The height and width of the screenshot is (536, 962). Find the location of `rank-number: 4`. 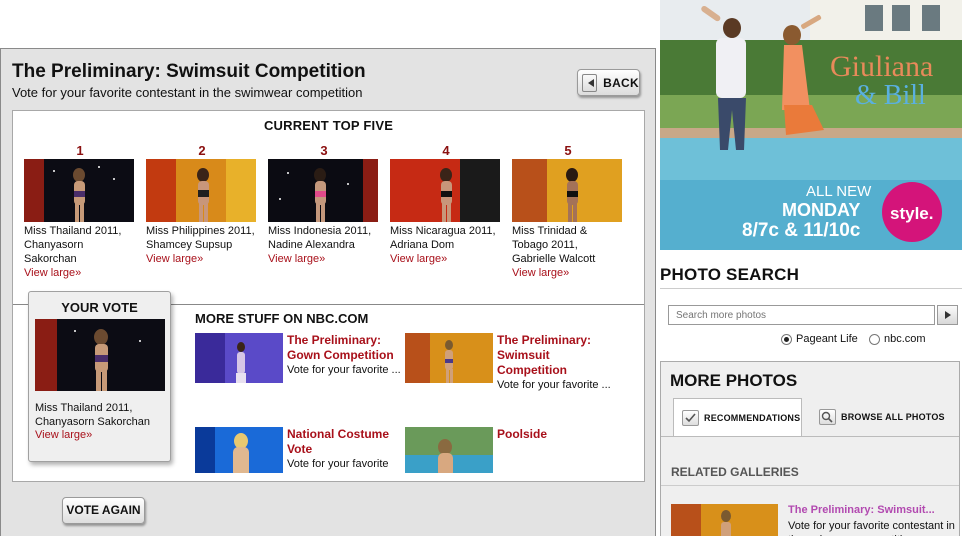

rank-number: 4 is located at coordinates (446, 150).